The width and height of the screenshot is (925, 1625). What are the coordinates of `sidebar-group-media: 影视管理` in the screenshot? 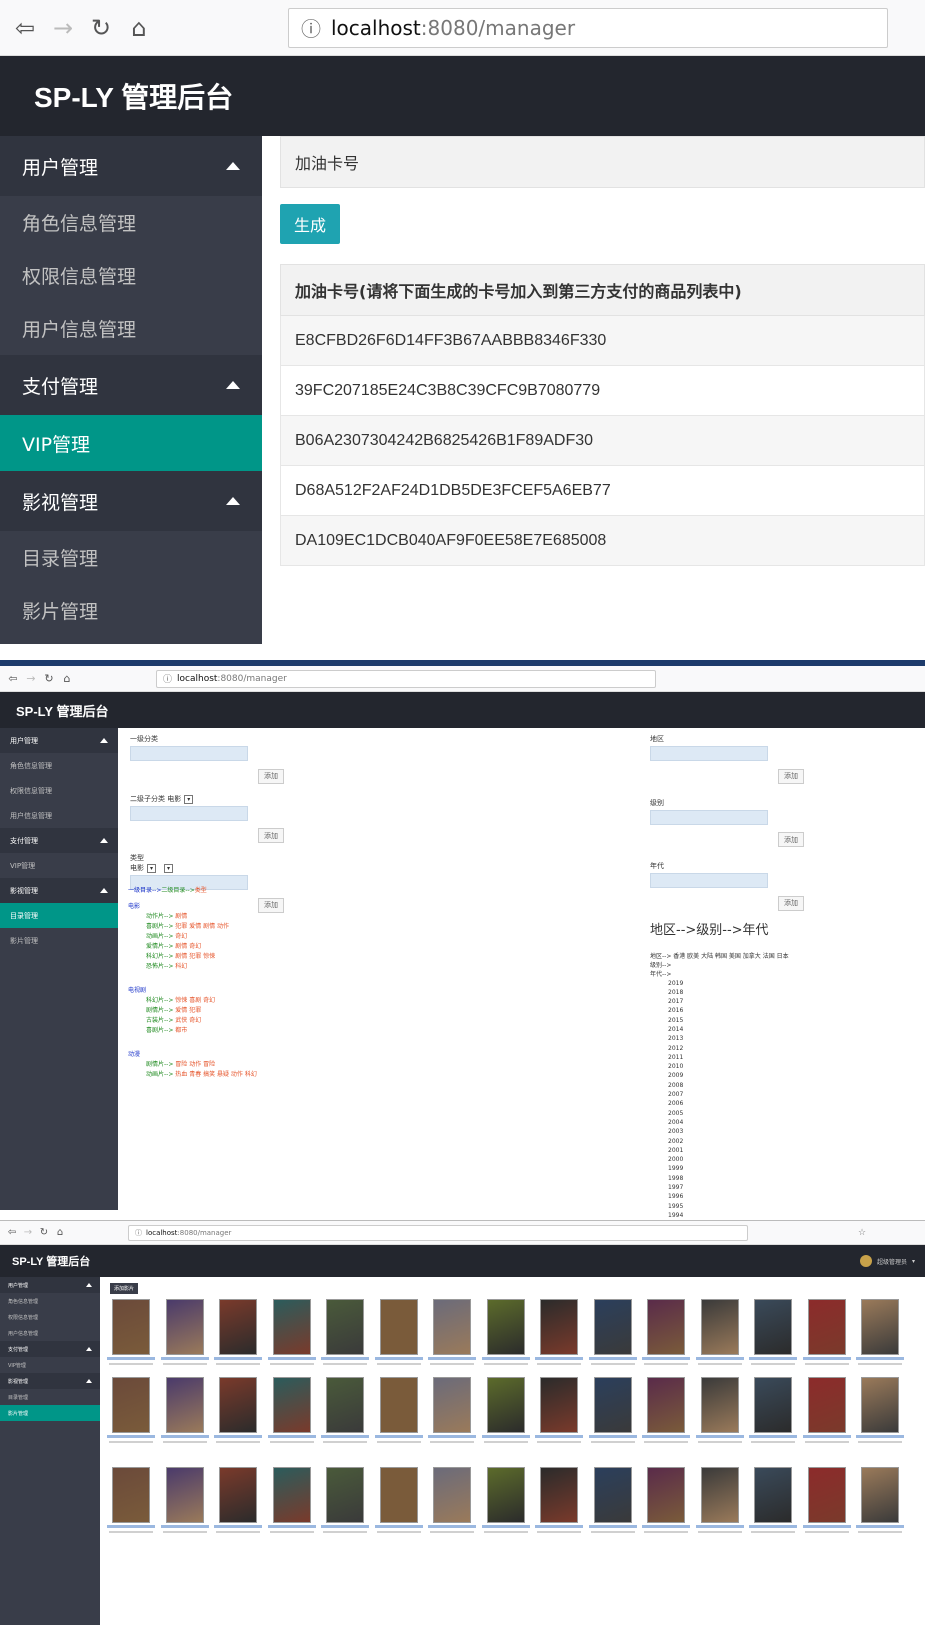 It's located at (59, 890).